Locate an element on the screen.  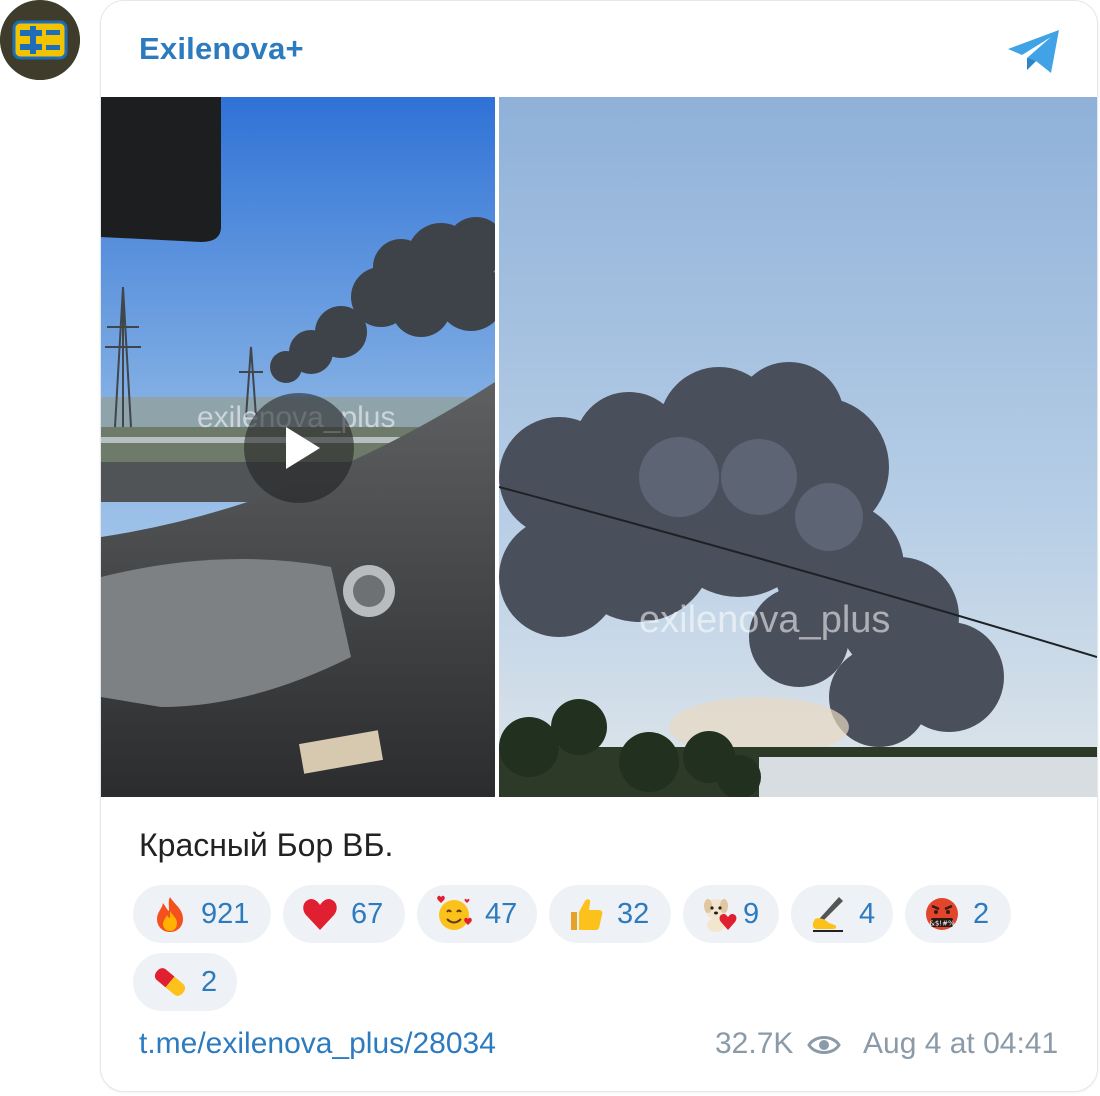
eye-icon is located at coordinates (824, 1045).